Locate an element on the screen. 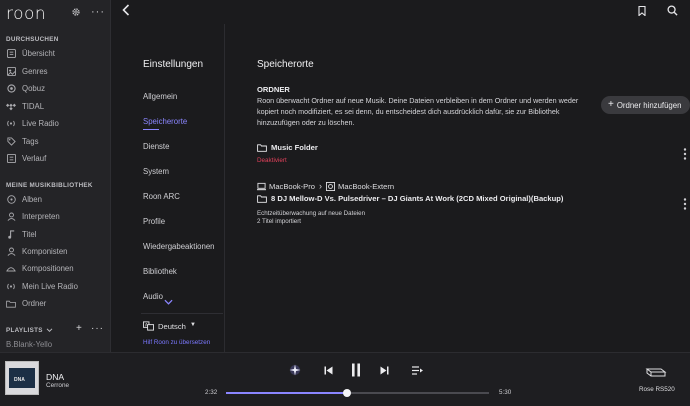 This screenshot has width=690, height=406. scroll-more-chevron-icon is located at coordinates (168, 302).